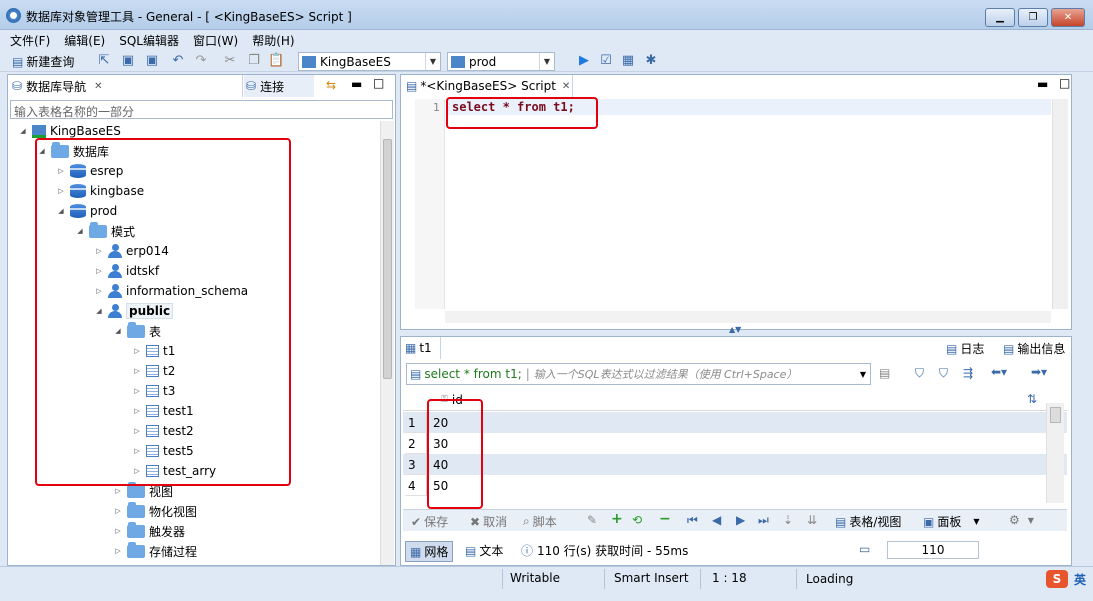 The image size is (1093, 601). I want to click on status-insert-mode: Smart Insert, so click(651, 578).